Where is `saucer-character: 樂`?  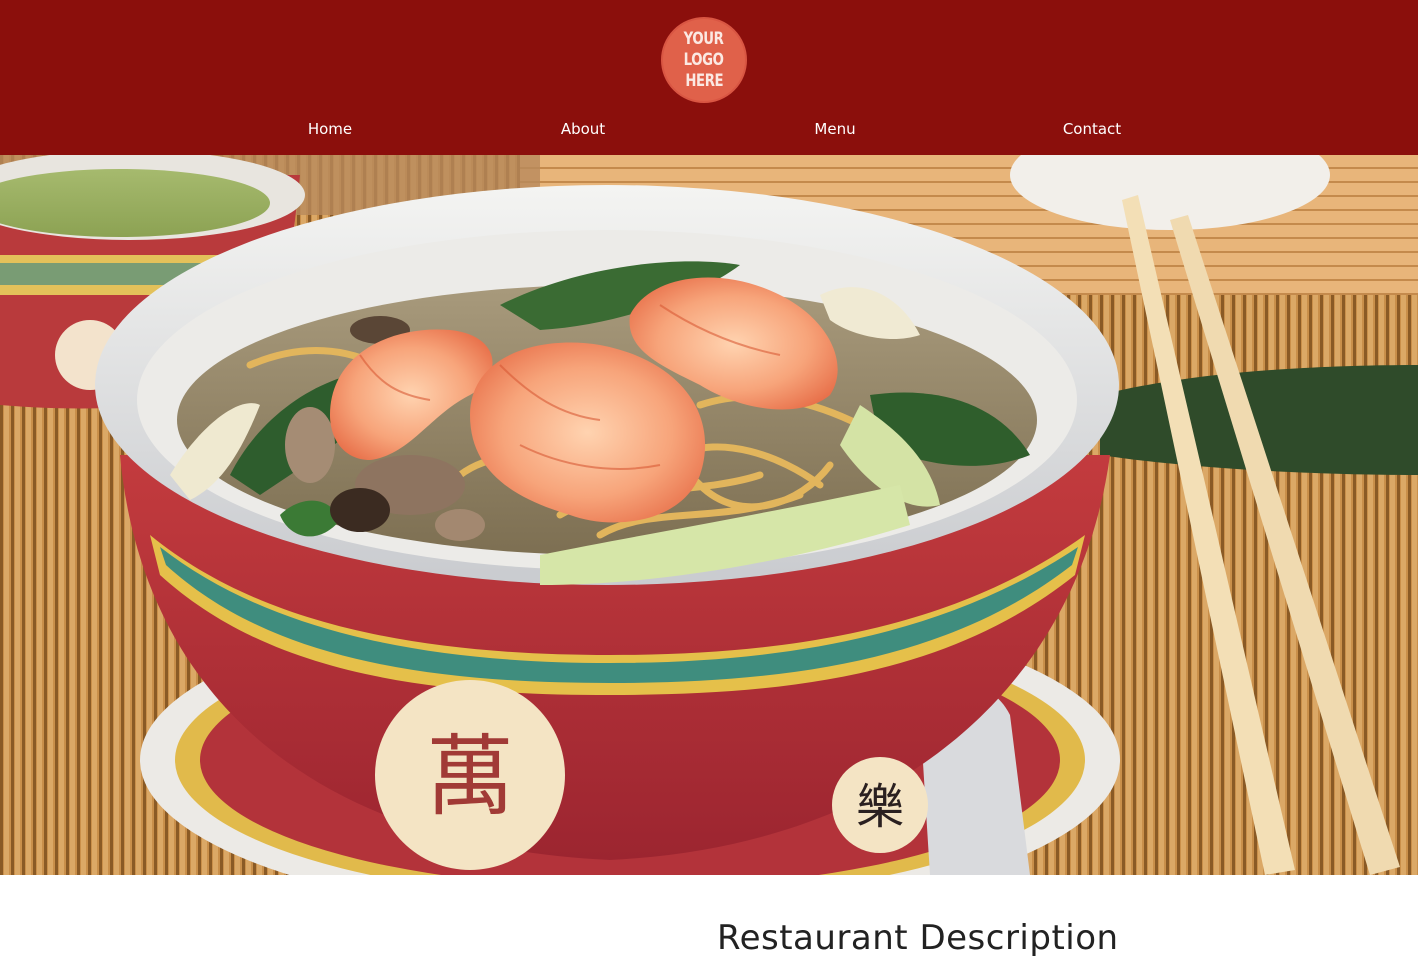
saucer-character: 樂 is located at coordinates (880, 807).